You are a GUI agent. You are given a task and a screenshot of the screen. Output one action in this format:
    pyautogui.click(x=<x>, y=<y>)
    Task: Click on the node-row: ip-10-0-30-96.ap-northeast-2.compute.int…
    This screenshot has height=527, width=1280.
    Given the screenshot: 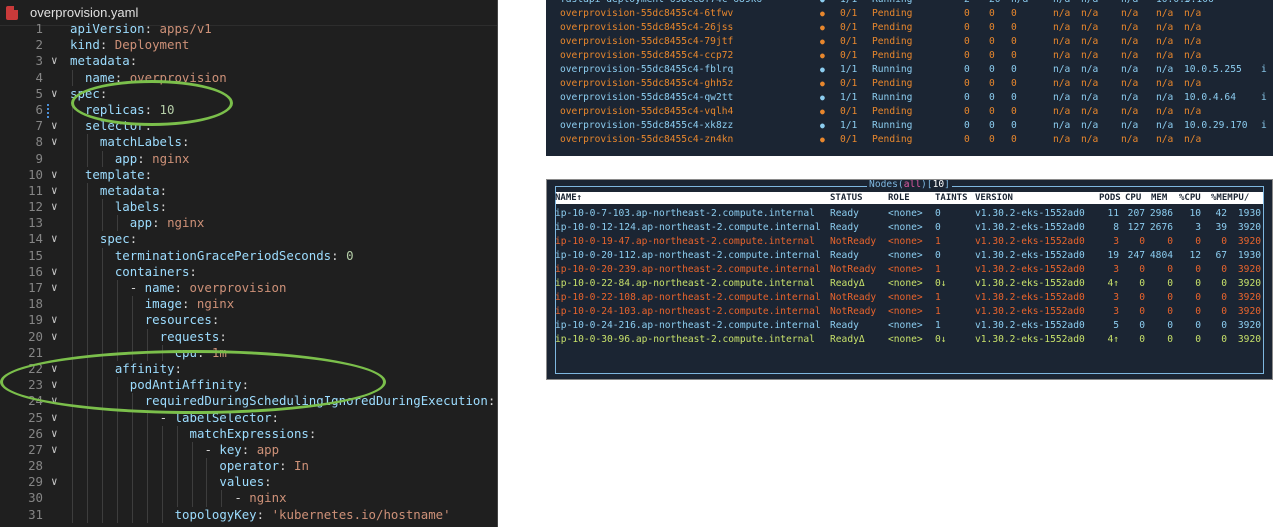 What is the action you would take?
    pyautogui.click(x=909, y=340)
    